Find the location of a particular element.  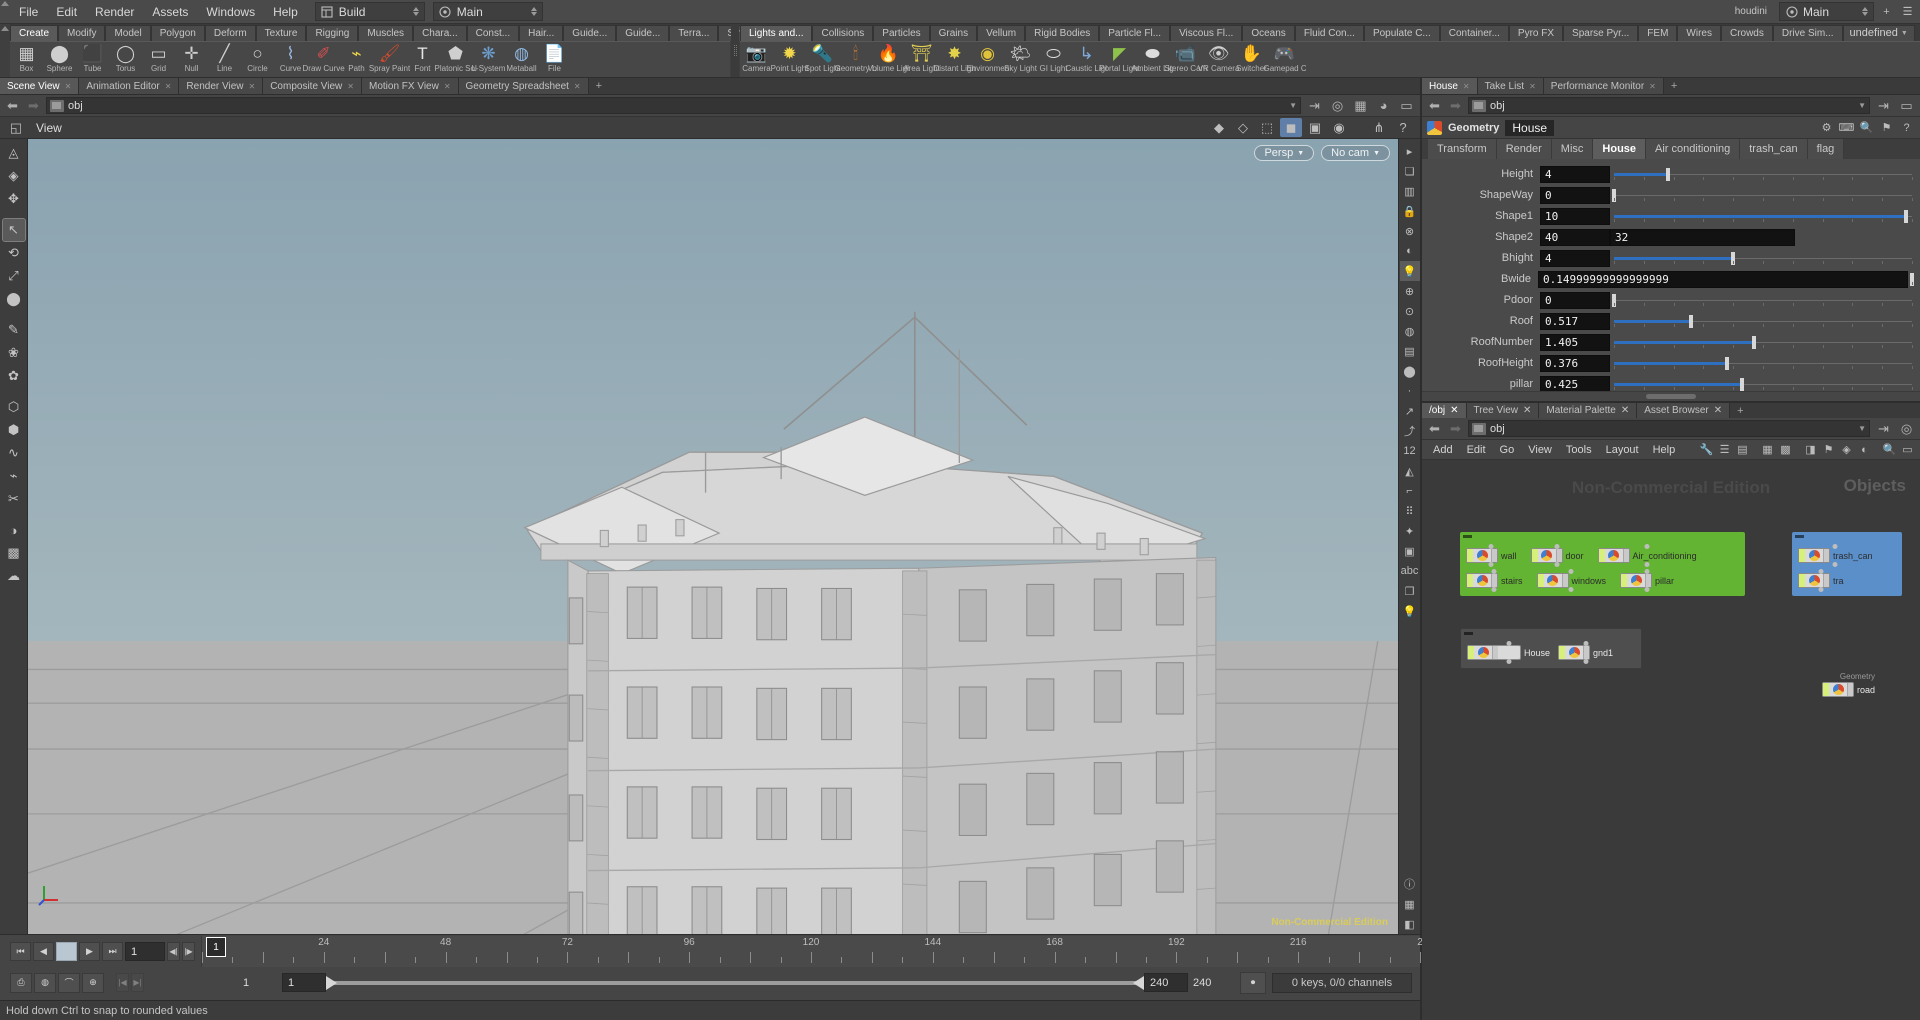

shelf-tool-sky-light: 🌤 Sky Light is located at coordinates (1020, 57).